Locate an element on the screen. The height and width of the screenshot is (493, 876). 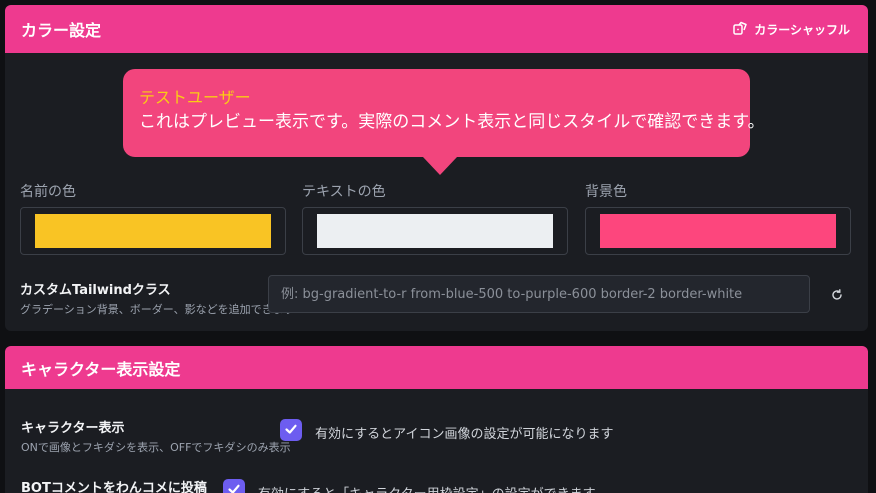
background-color-field: 背景色 is located at coordinates (718, 218).